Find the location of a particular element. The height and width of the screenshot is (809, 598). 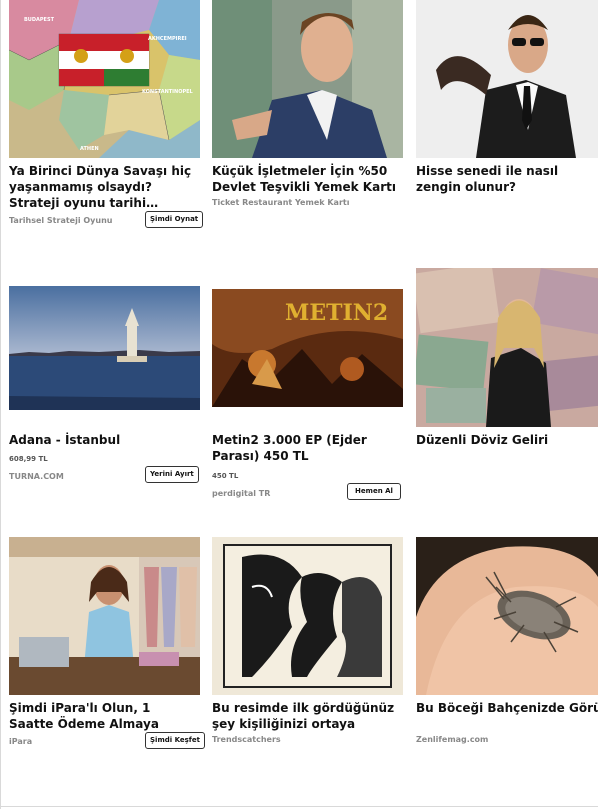

card-price: 608,99 TL is located at coordinates (28, 459).